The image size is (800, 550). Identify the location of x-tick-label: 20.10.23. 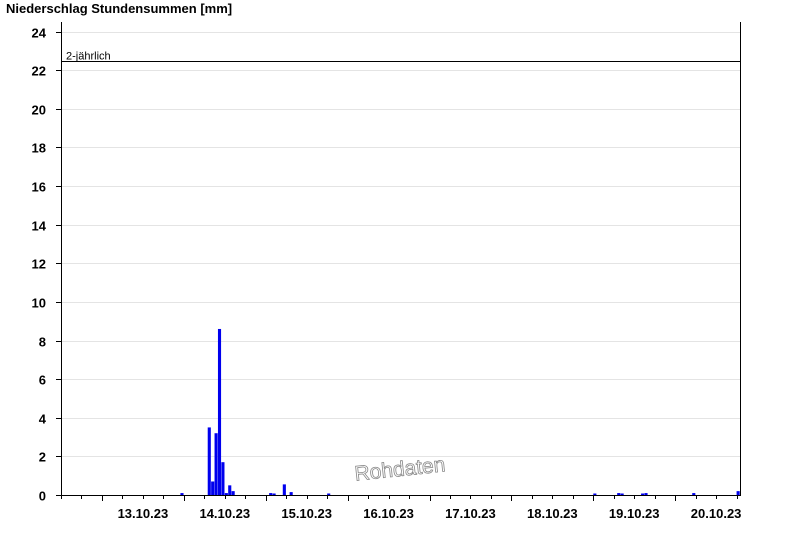
(716, 513).